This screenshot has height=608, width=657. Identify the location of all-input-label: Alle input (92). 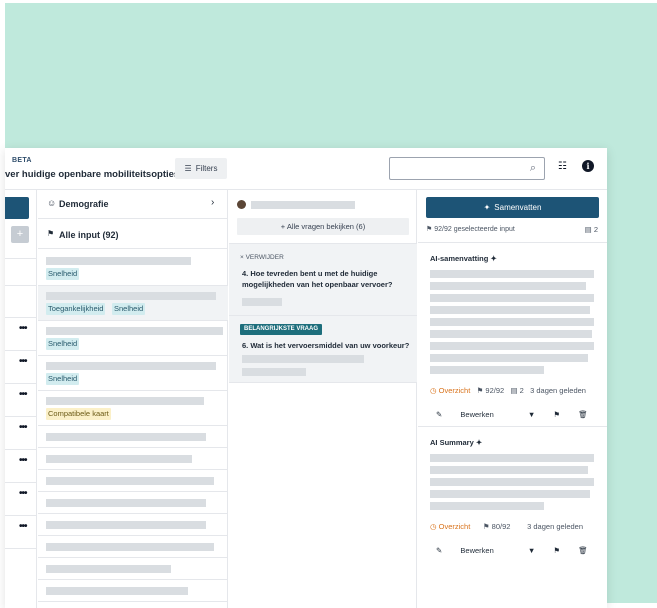
(89, 235).